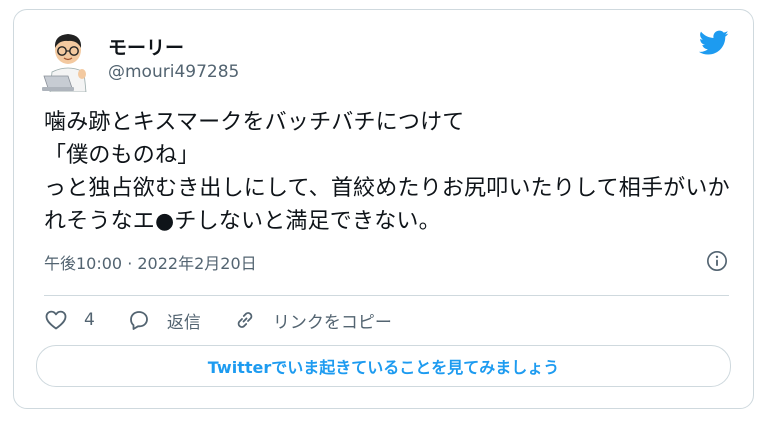 The height and width of the screenshot is (421, 768). What do you see at coordinates (332, 322) in the screenshot?
I see `copy-link-label: リンクをコピー` at bounding box center [332, 322].